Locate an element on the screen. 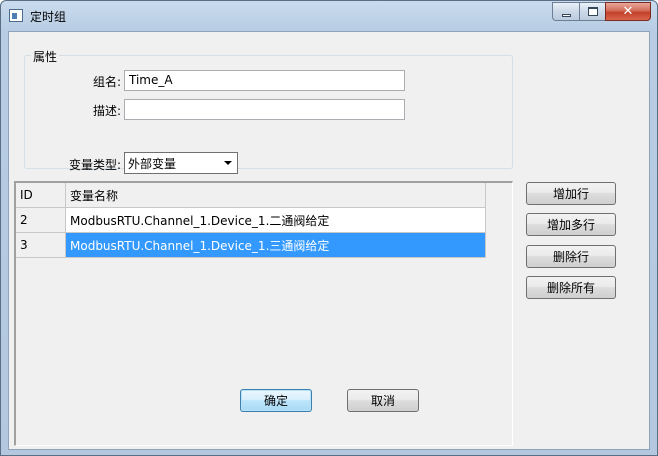  ok-button: 确定 is located at coordinates (276, 400).